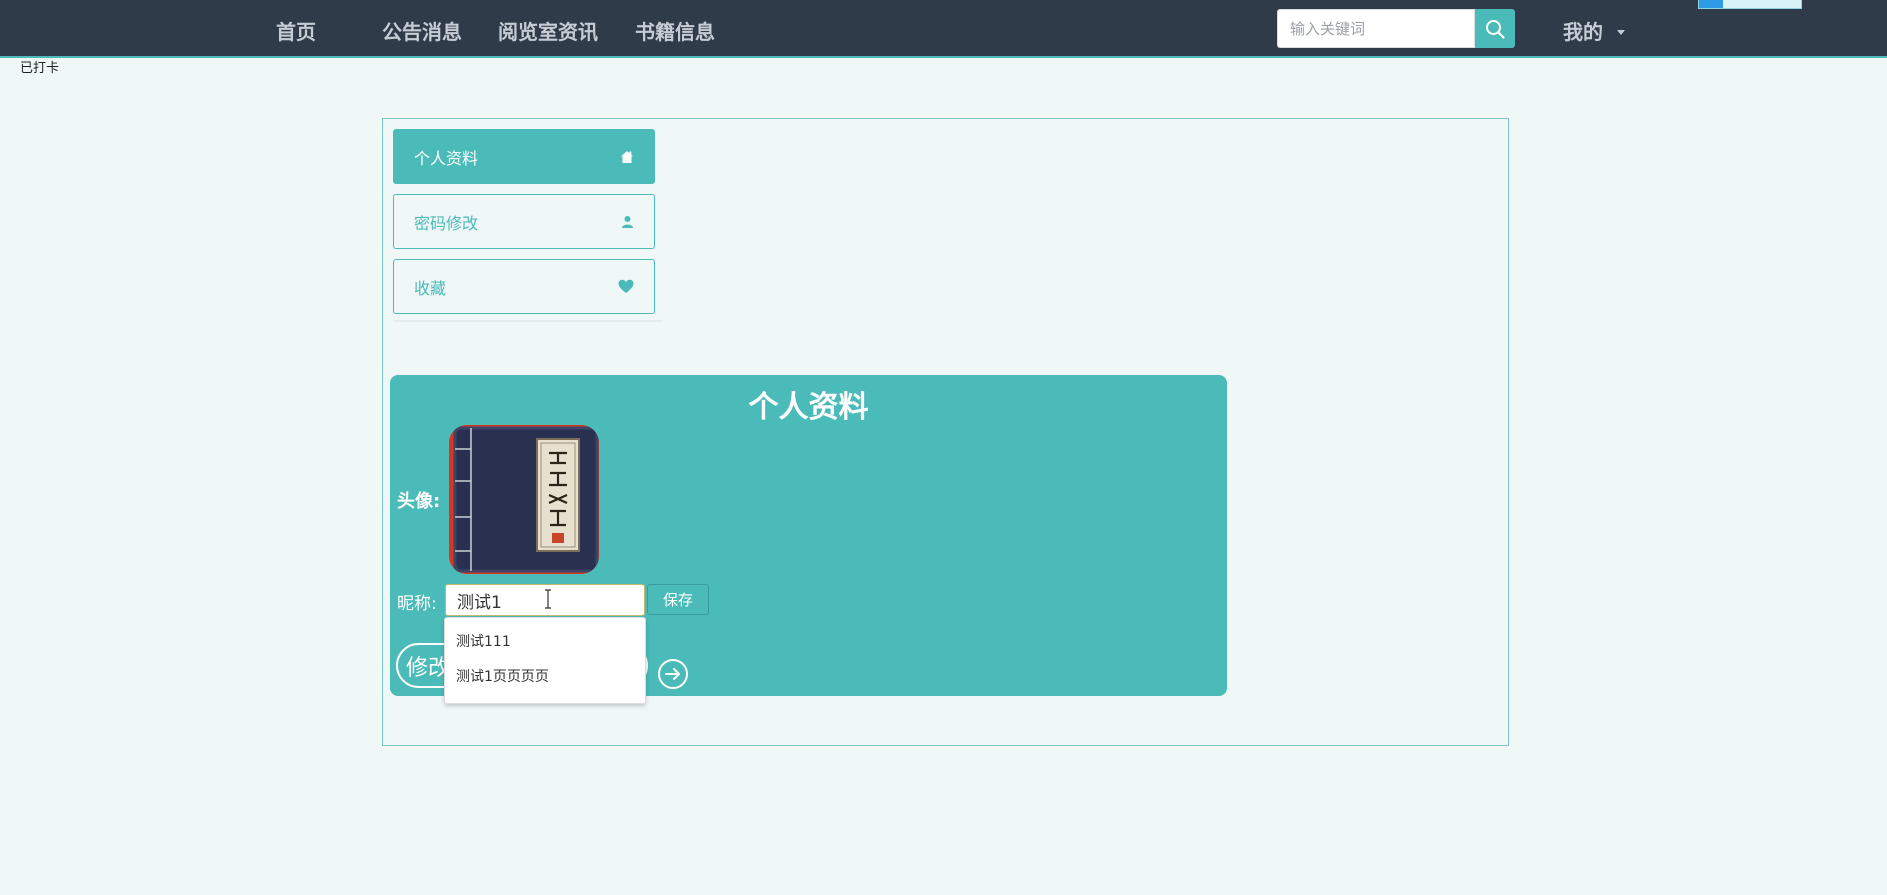 Image resolution: width=1887 pixels, height=895 pixels. Describe the element at coordinates (545, 660) in the screenshot. I see `autocomplete-dropdown: 测试111 测试1页页页页` at that location.